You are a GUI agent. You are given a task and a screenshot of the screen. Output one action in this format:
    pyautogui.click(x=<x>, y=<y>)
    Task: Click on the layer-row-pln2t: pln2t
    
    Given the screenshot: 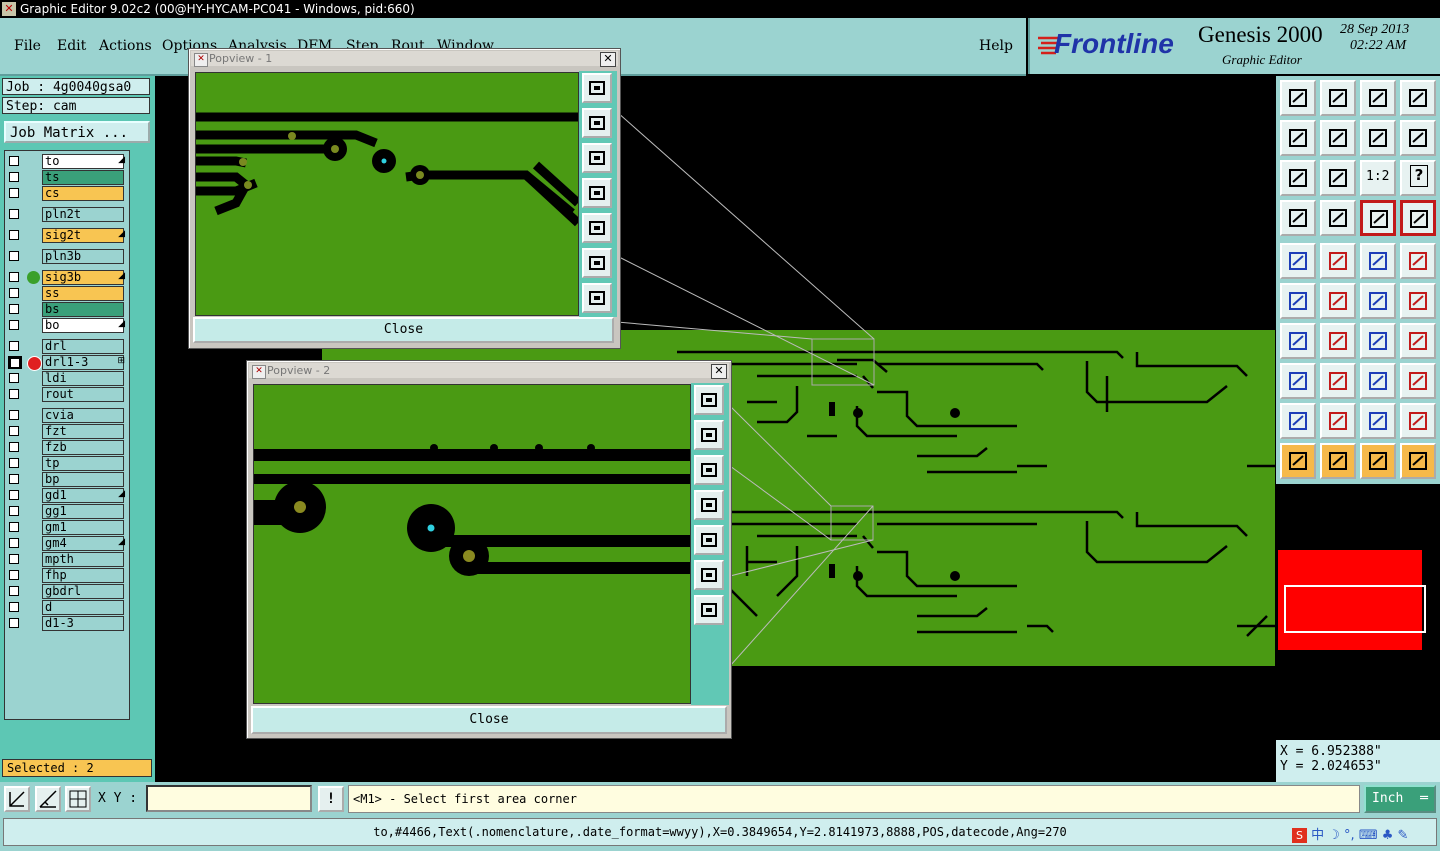 What is the action you would take?
    pyautogui.click(x=66, y=214)
    